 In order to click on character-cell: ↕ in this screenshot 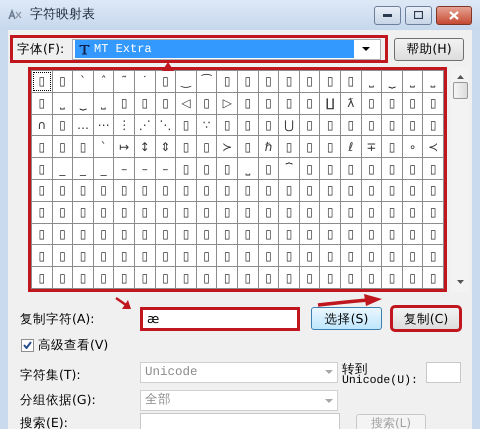, I will do `click(145, 147)`.